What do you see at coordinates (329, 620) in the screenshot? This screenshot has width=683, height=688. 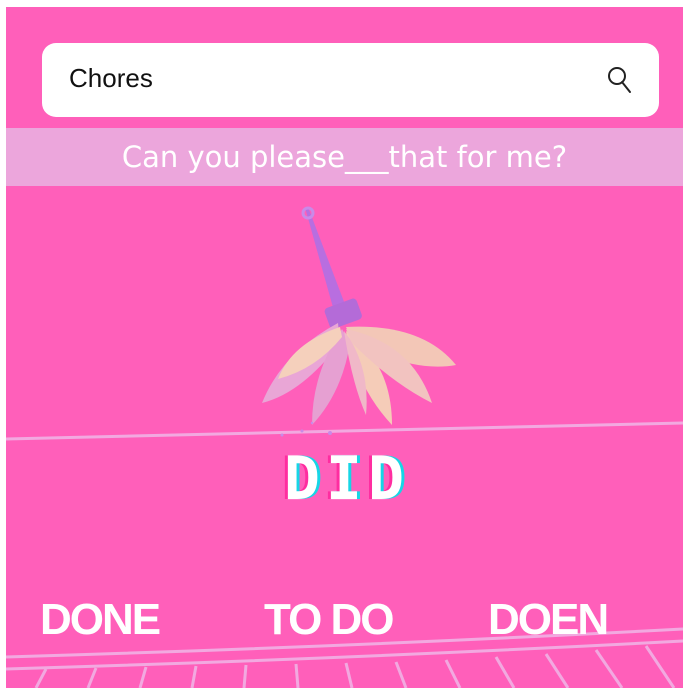 I see `option-to-do: TO DO` at bounding box center [329, 620].